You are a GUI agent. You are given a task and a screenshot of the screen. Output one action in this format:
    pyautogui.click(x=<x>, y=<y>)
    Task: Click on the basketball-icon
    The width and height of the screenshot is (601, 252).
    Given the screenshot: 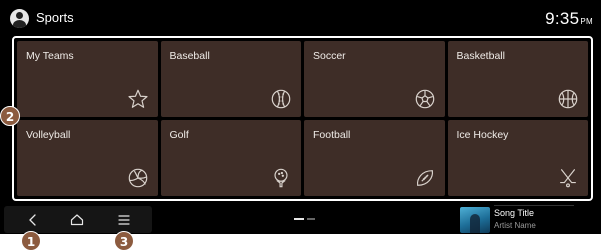 What is the action you would take?
    pyautogui.click(x=568, y=99)
    